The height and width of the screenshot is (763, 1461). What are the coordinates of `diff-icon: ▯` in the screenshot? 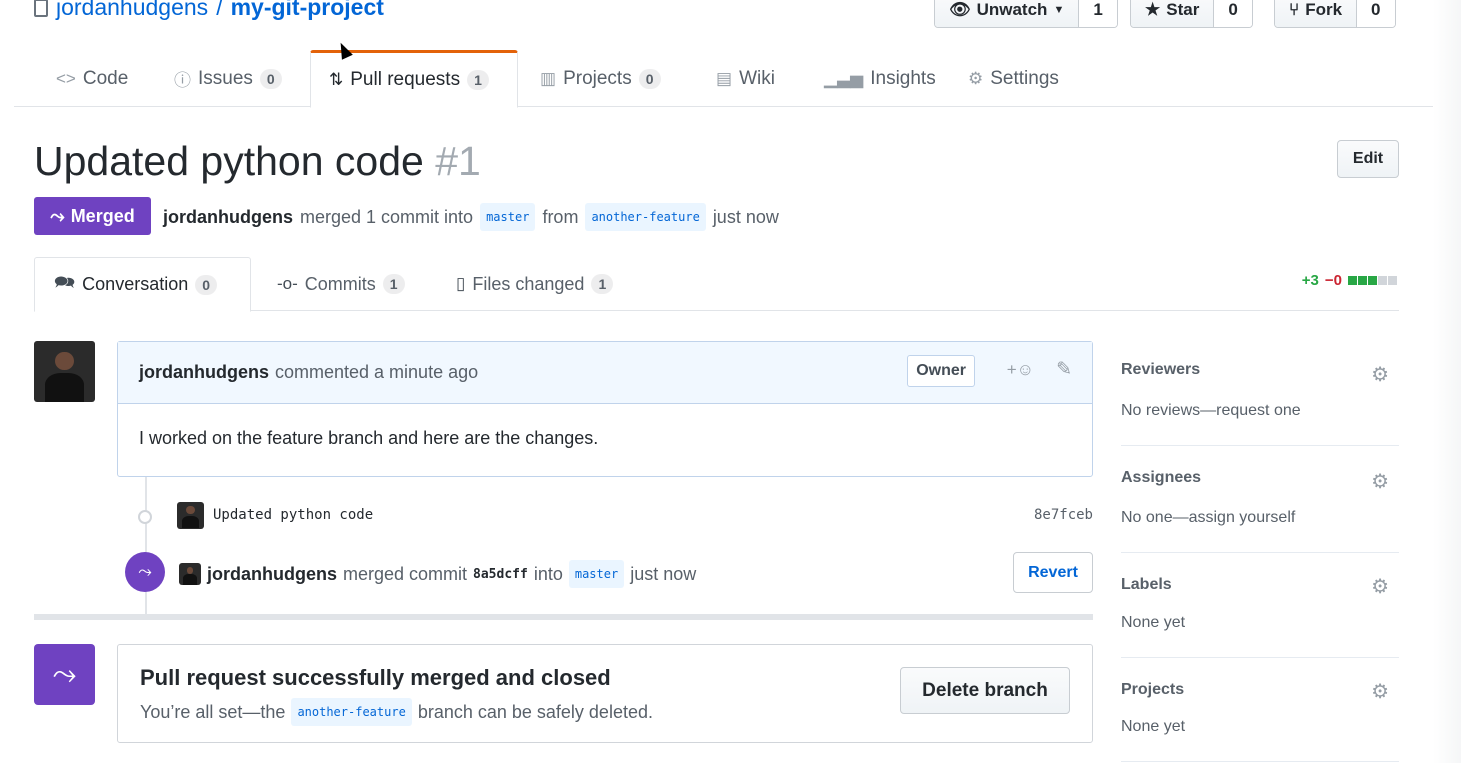 It's located at (461, 283).